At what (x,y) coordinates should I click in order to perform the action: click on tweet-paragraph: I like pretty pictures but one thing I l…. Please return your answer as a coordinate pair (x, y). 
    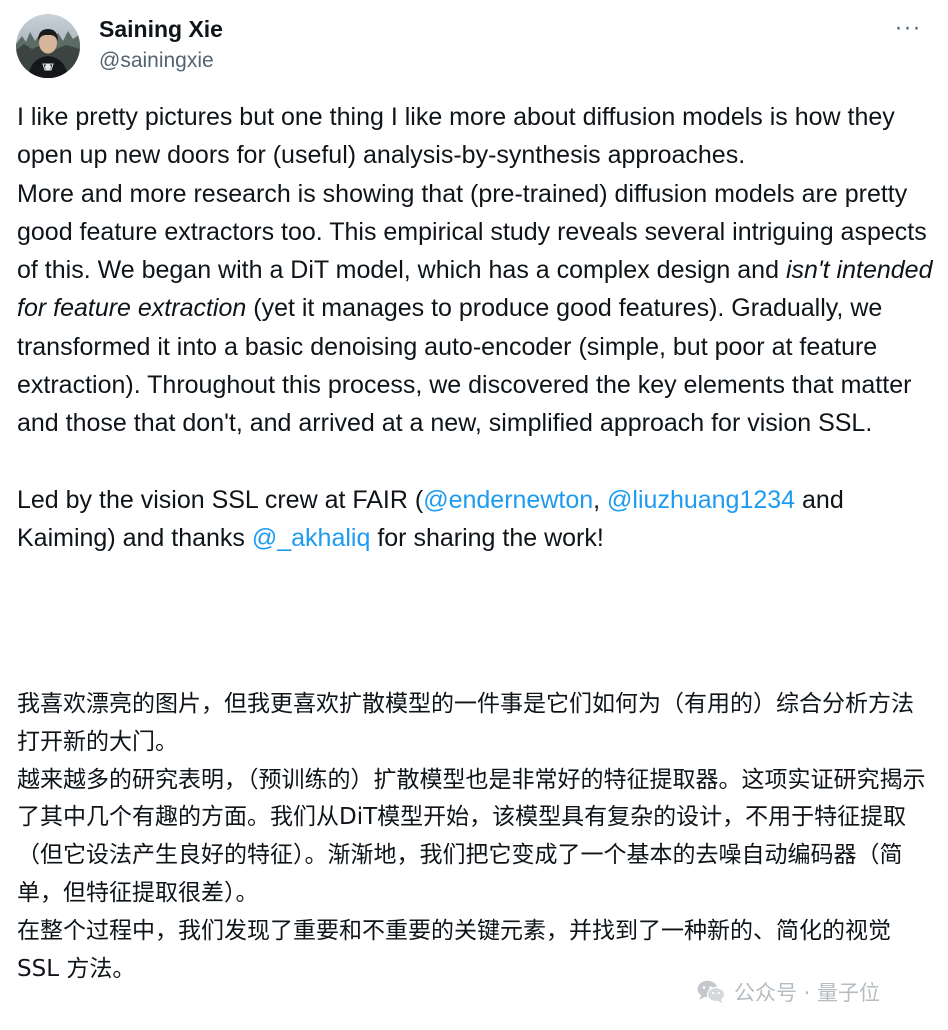
    Looking at the image, I should click on (476, 136).